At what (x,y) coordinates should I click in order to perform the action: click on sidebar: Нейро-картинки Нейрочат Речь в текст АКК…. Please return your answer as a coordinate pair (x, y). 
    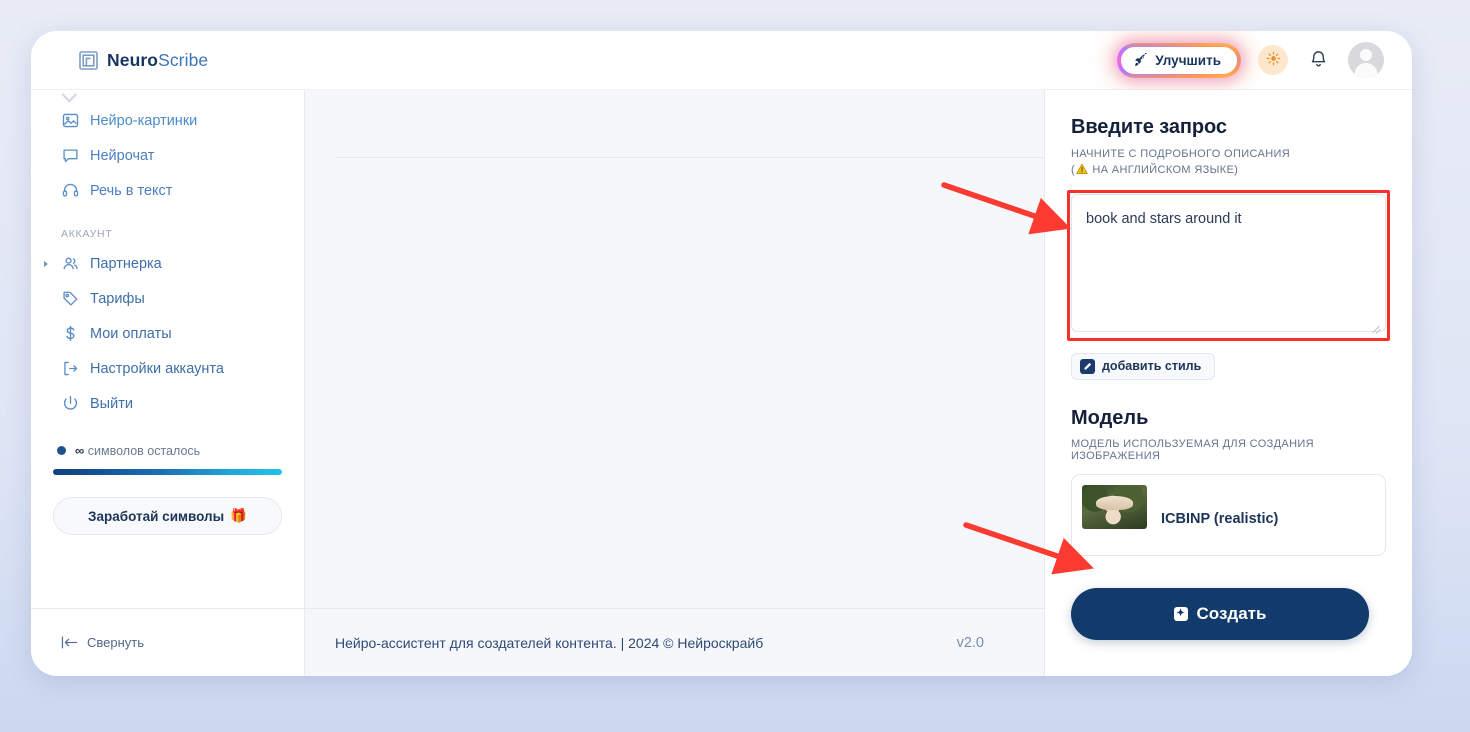
    Looking at the image, I should click on (168, 383).